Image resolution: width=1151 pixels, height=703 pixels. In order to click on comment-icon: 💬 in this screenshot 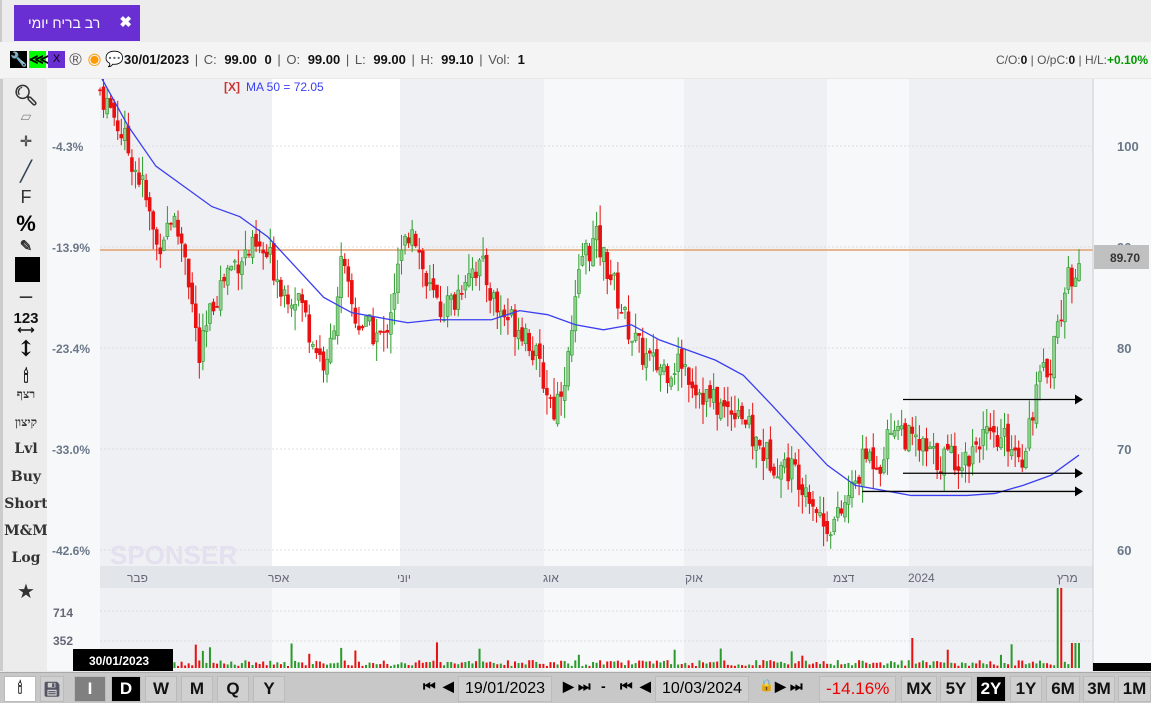, I will do `click(114, 59)`.